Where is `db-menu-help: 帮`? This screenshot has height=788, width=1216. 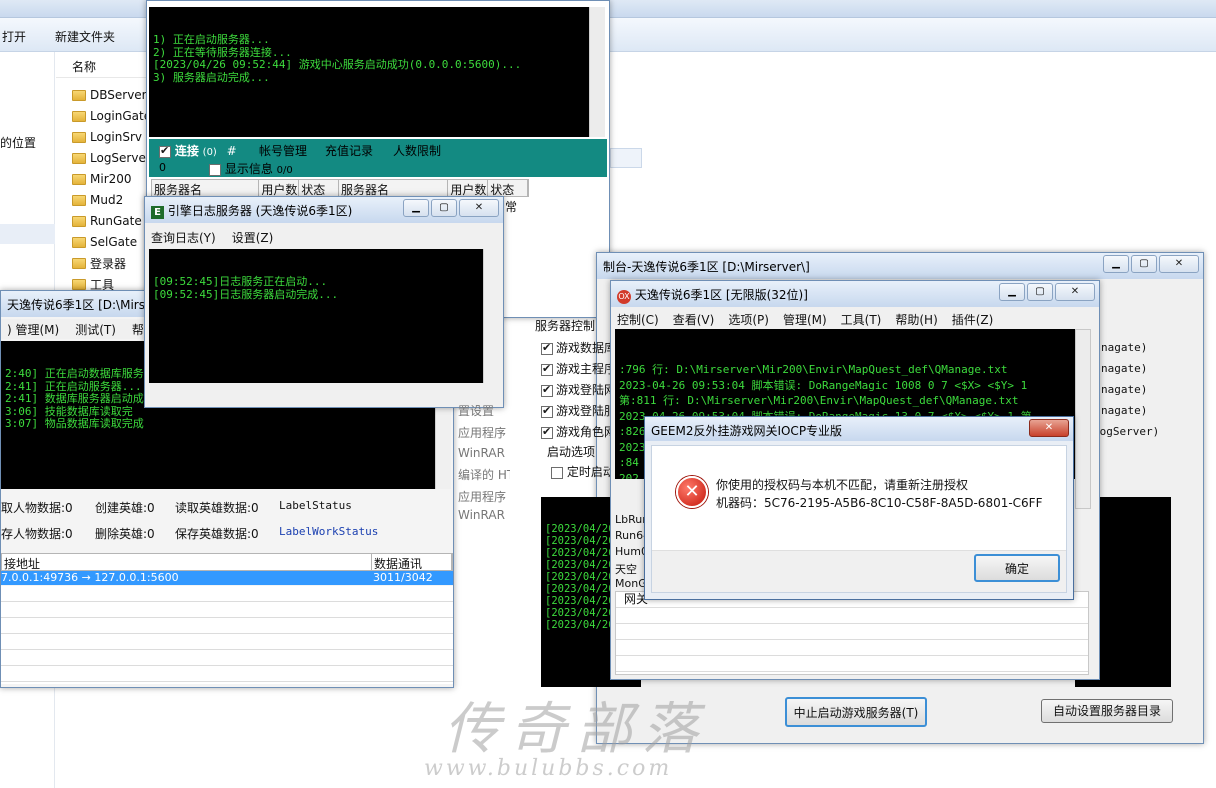
db-menu-help: 帮 is located at coordinates (138, 329).